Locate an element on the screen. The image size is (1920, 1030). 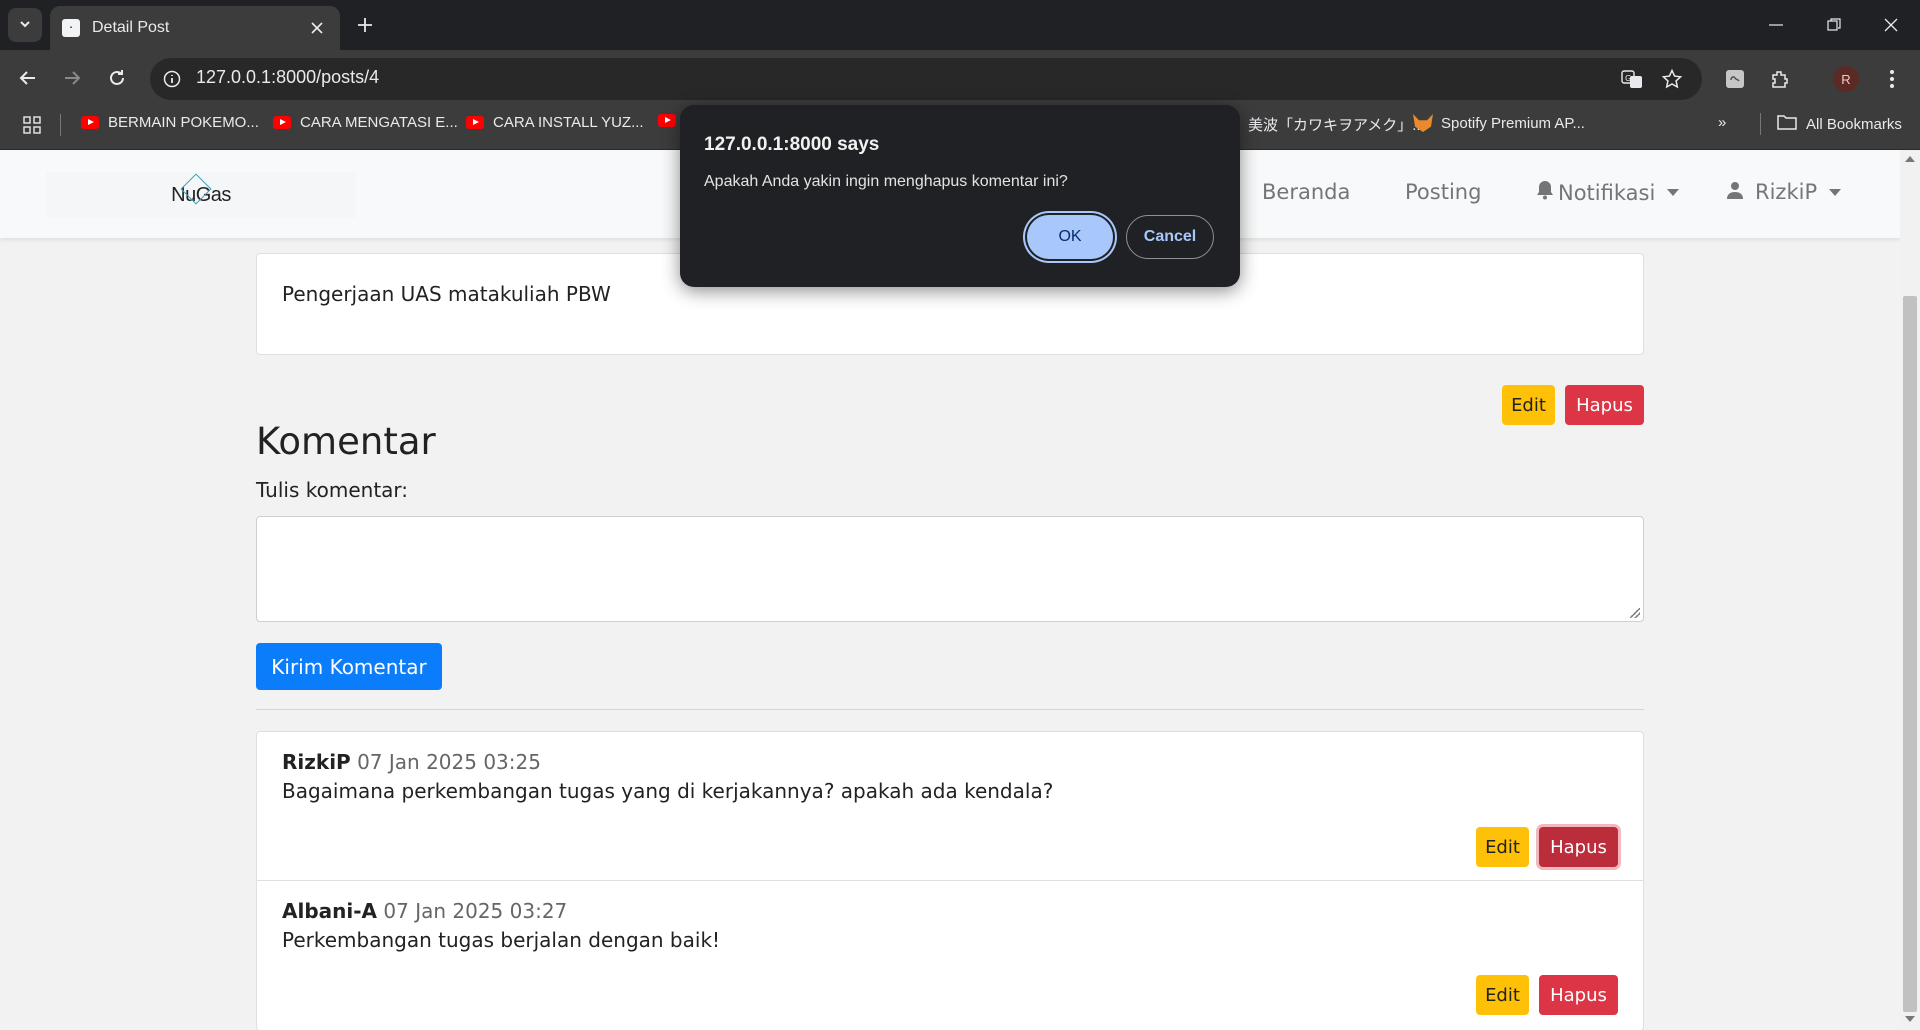
comments-title: Komentar is located at coordinates (346, 441).